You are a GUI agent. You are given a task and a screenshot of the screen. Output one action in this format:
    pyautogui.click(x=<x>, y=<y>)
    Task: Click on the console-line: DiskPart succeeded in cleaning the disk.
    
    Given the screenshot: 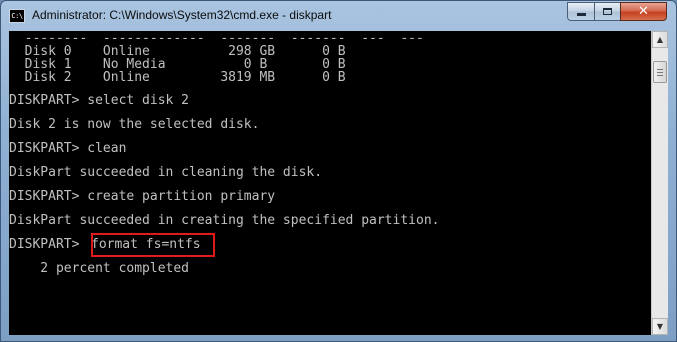 What is the action you would take?
    pyautogui.click(x=166, y=172)
    